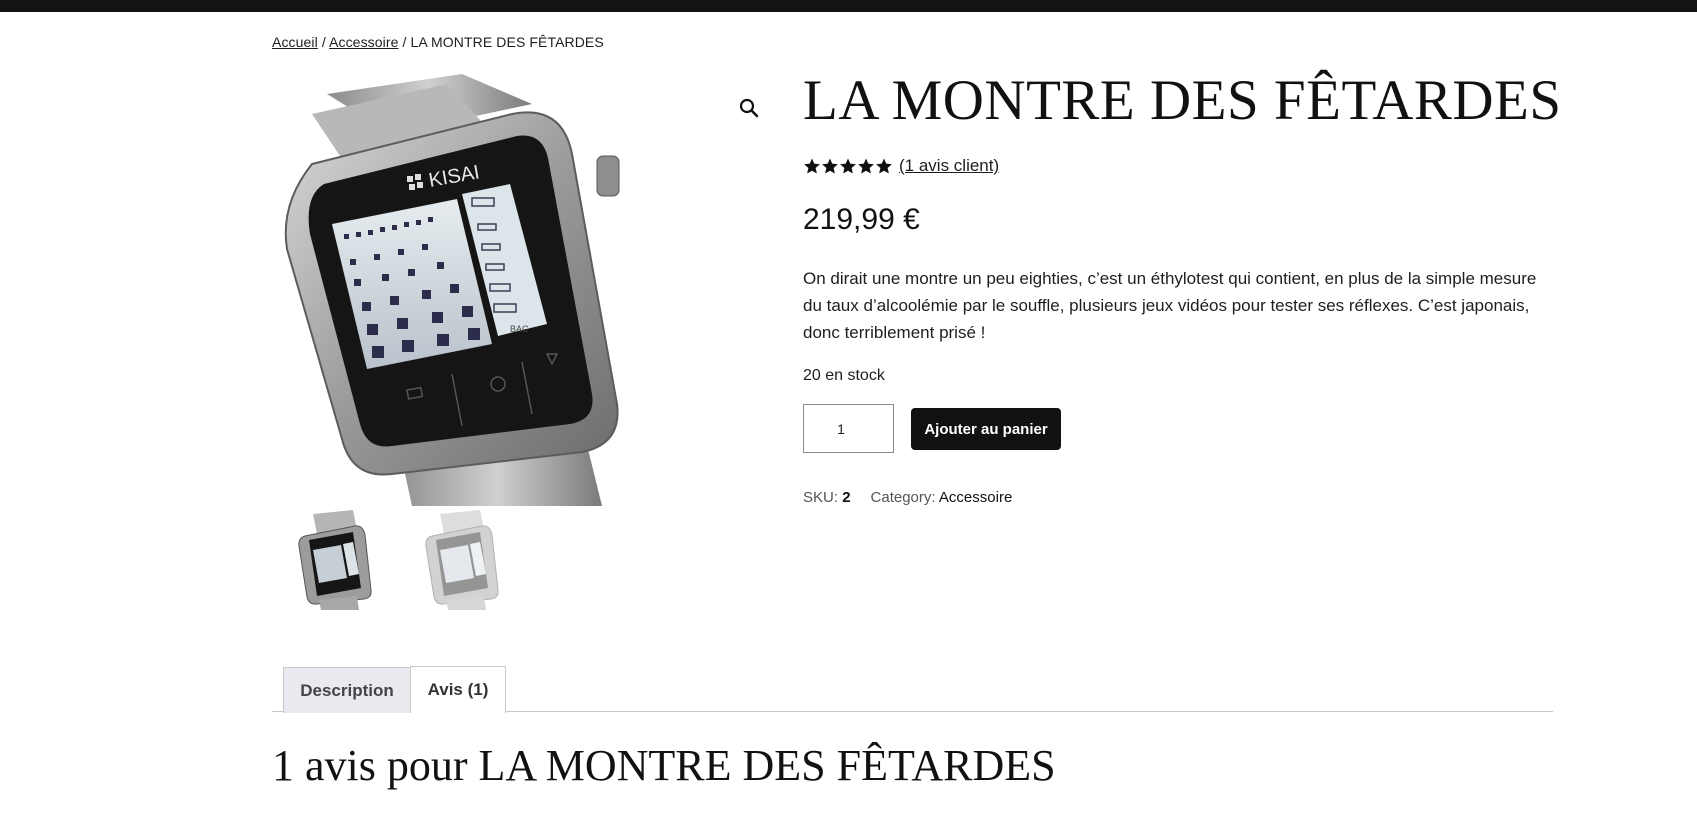  Describe the element at coordinates (347, 690) in the screenshot. I see `tab-description: Description` at that location.